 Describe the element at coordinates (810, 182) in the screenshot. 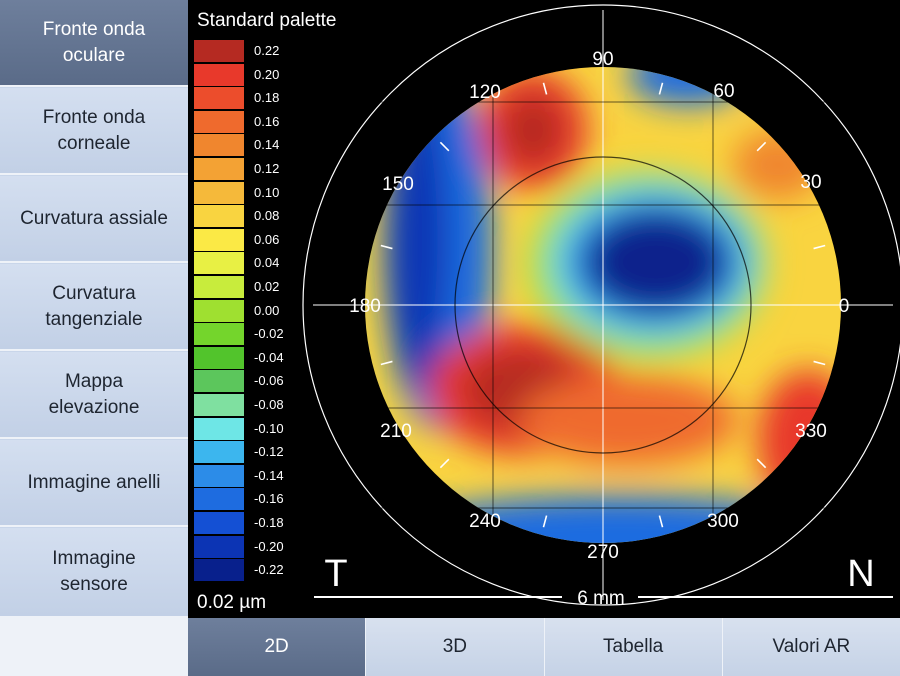

I see `angle-label-30: 30` at that location.